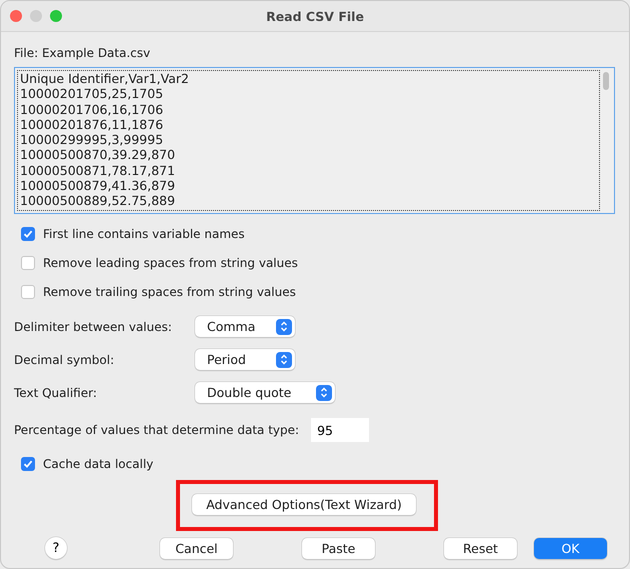 This screenshot has height=569, width=630. I want to click on select-label: Decimal symbol:, so click(65, 359).